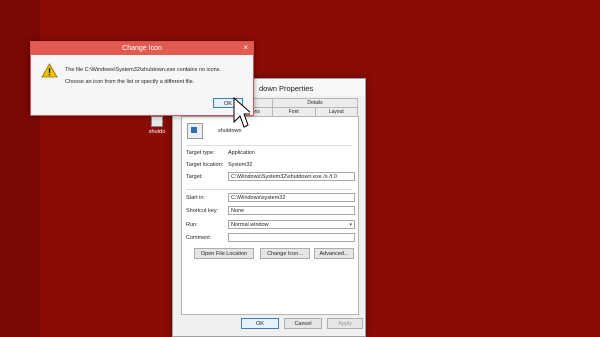 The width and height of the screenshot is (600, 337). Describe the element at coordinates (350, 225) in the screenshot. I see `chevron-down-icon: ▾` at that location.